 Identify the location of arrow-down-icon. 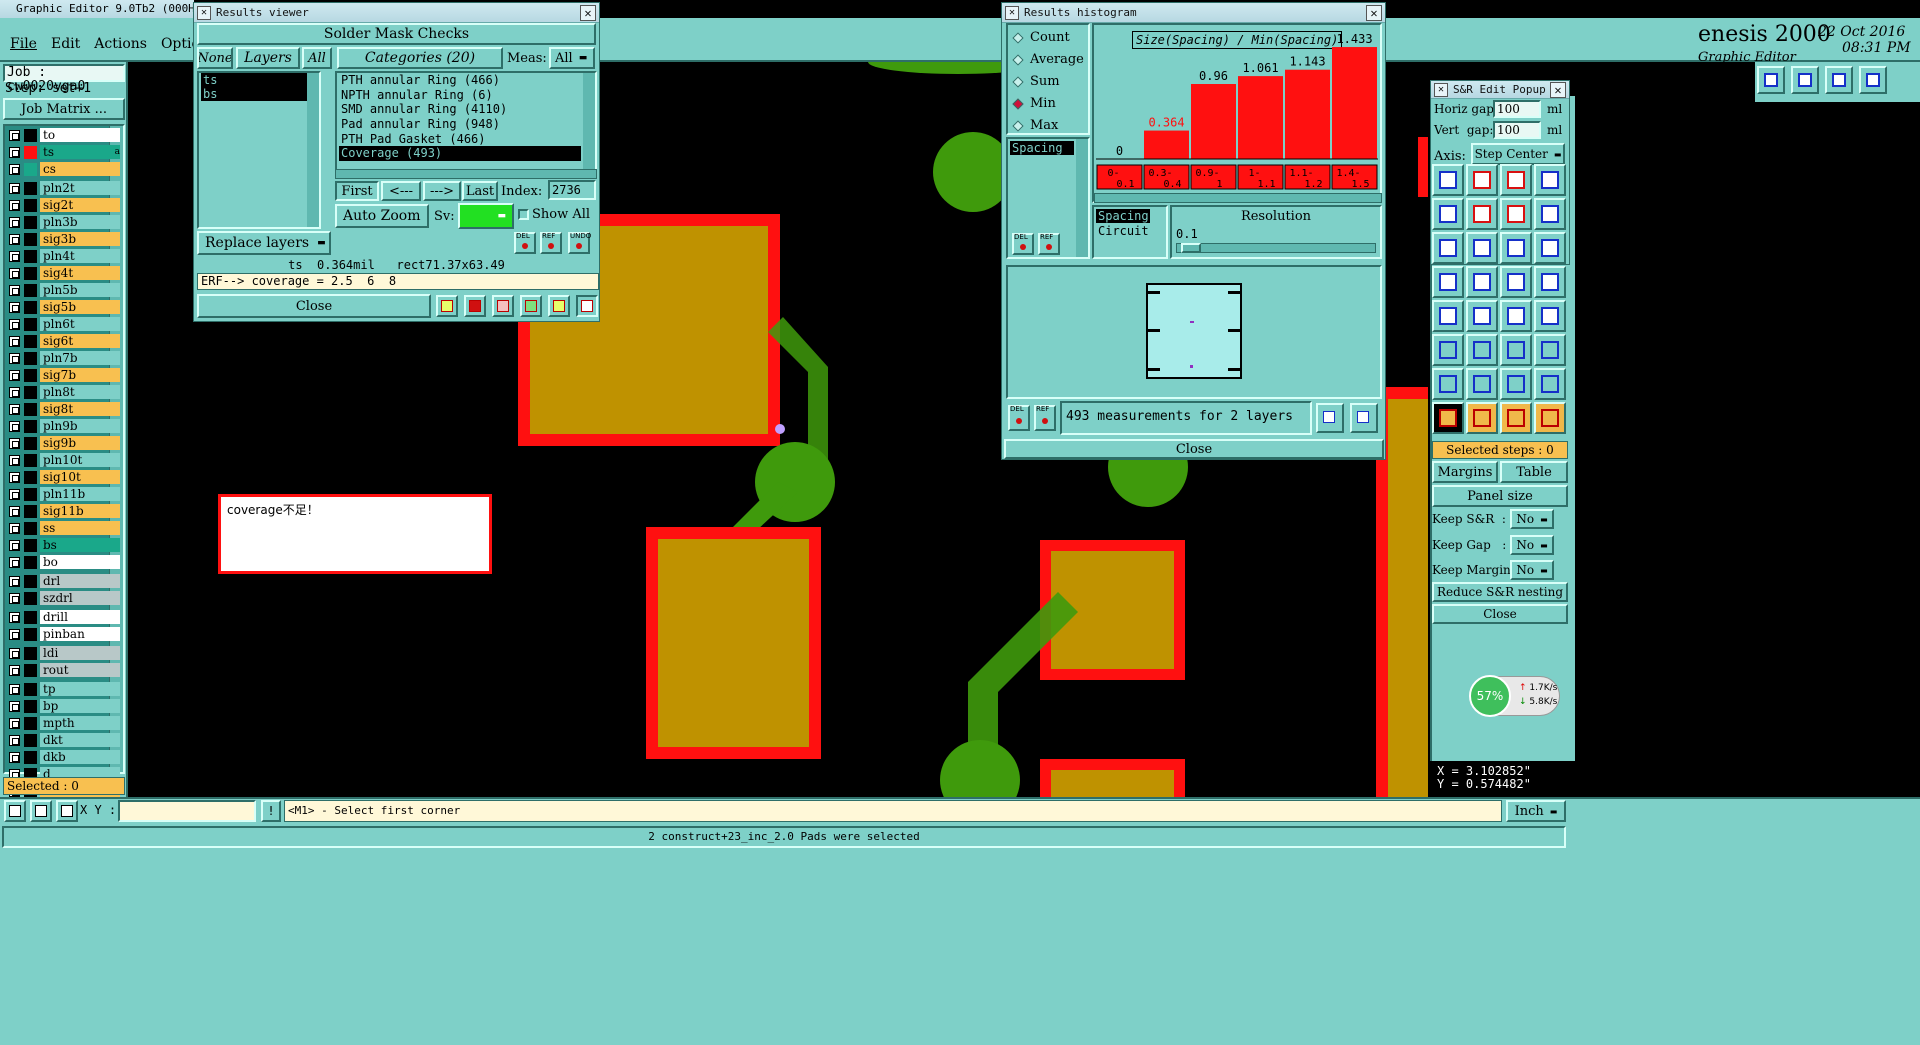
(1550, 350).